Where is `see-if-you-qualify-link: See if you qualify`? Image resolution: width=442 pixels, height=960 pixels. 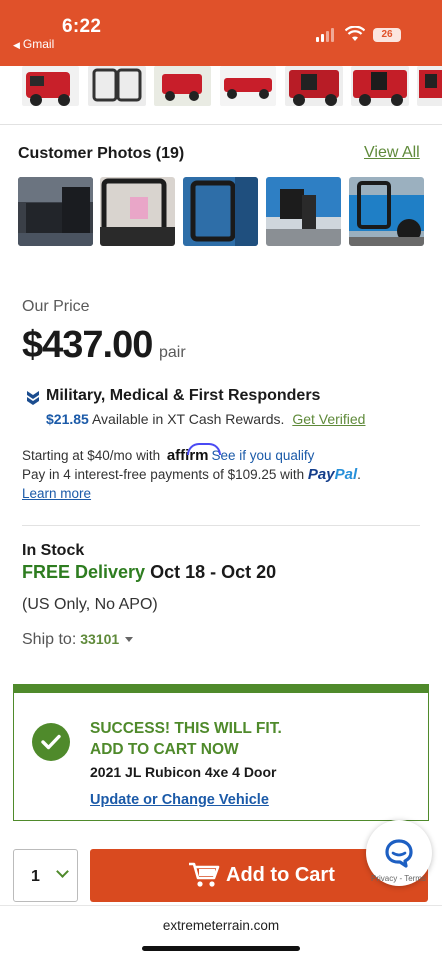
see-if-you-qualify-link: See if you qualify is located at coordinates (263, 455).